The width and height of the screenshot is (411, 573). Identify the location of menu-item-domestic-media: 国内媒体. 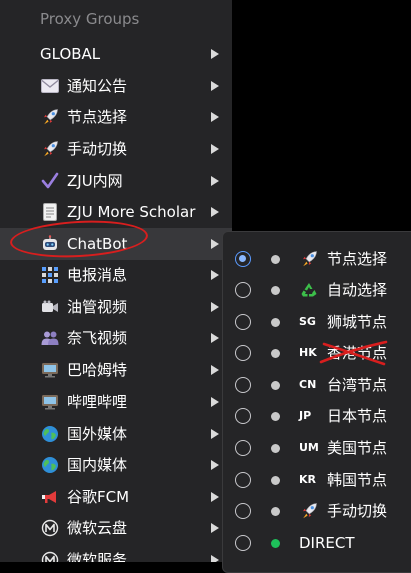
(116, 465).